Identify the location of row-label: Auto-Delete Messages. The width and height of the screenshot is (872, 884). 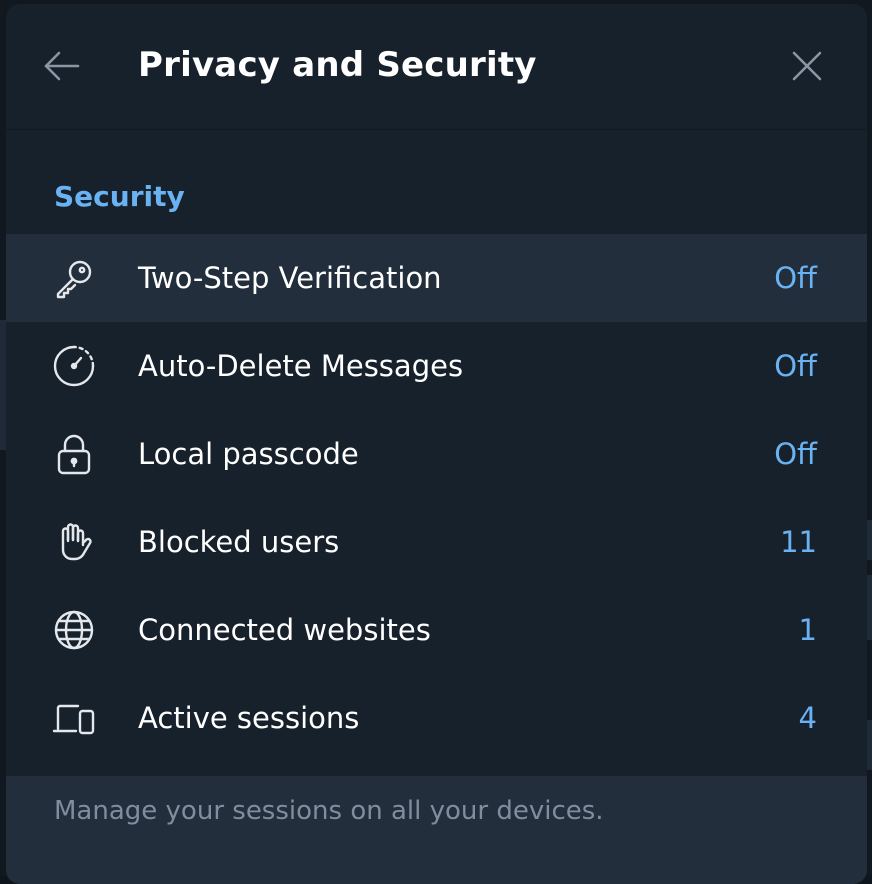
(300, 366).